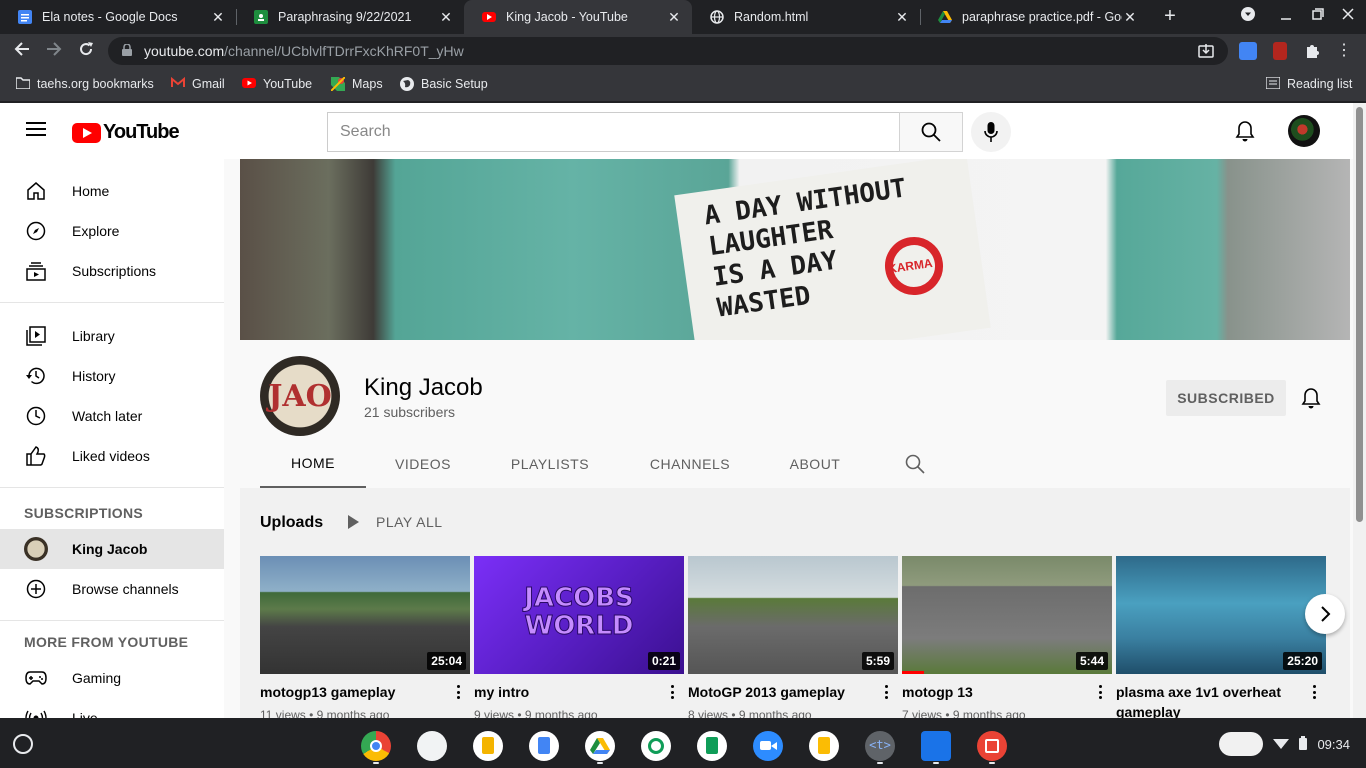  Describe the element at coordinates (1245, 133) in the screenshot. I see `notifications-button` at that location.